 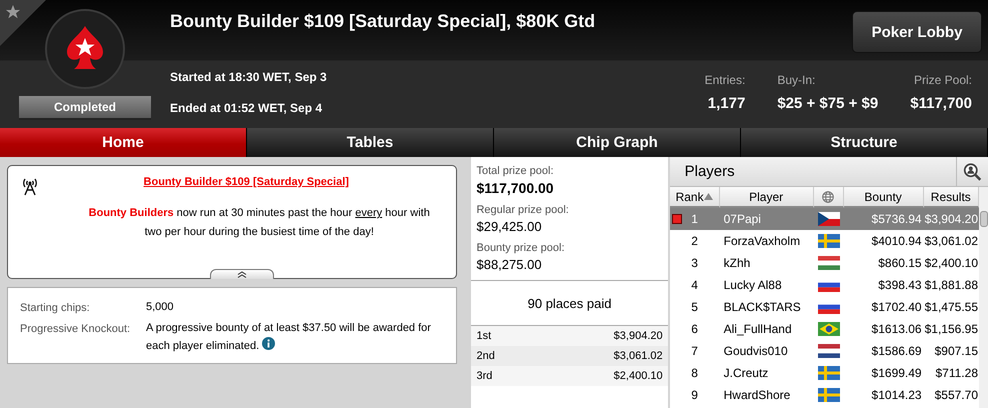 What do you see at coordinates (694, 307) in the screenshot?
I see `rank-cell-text: 5` at bounding box center [694, 307].